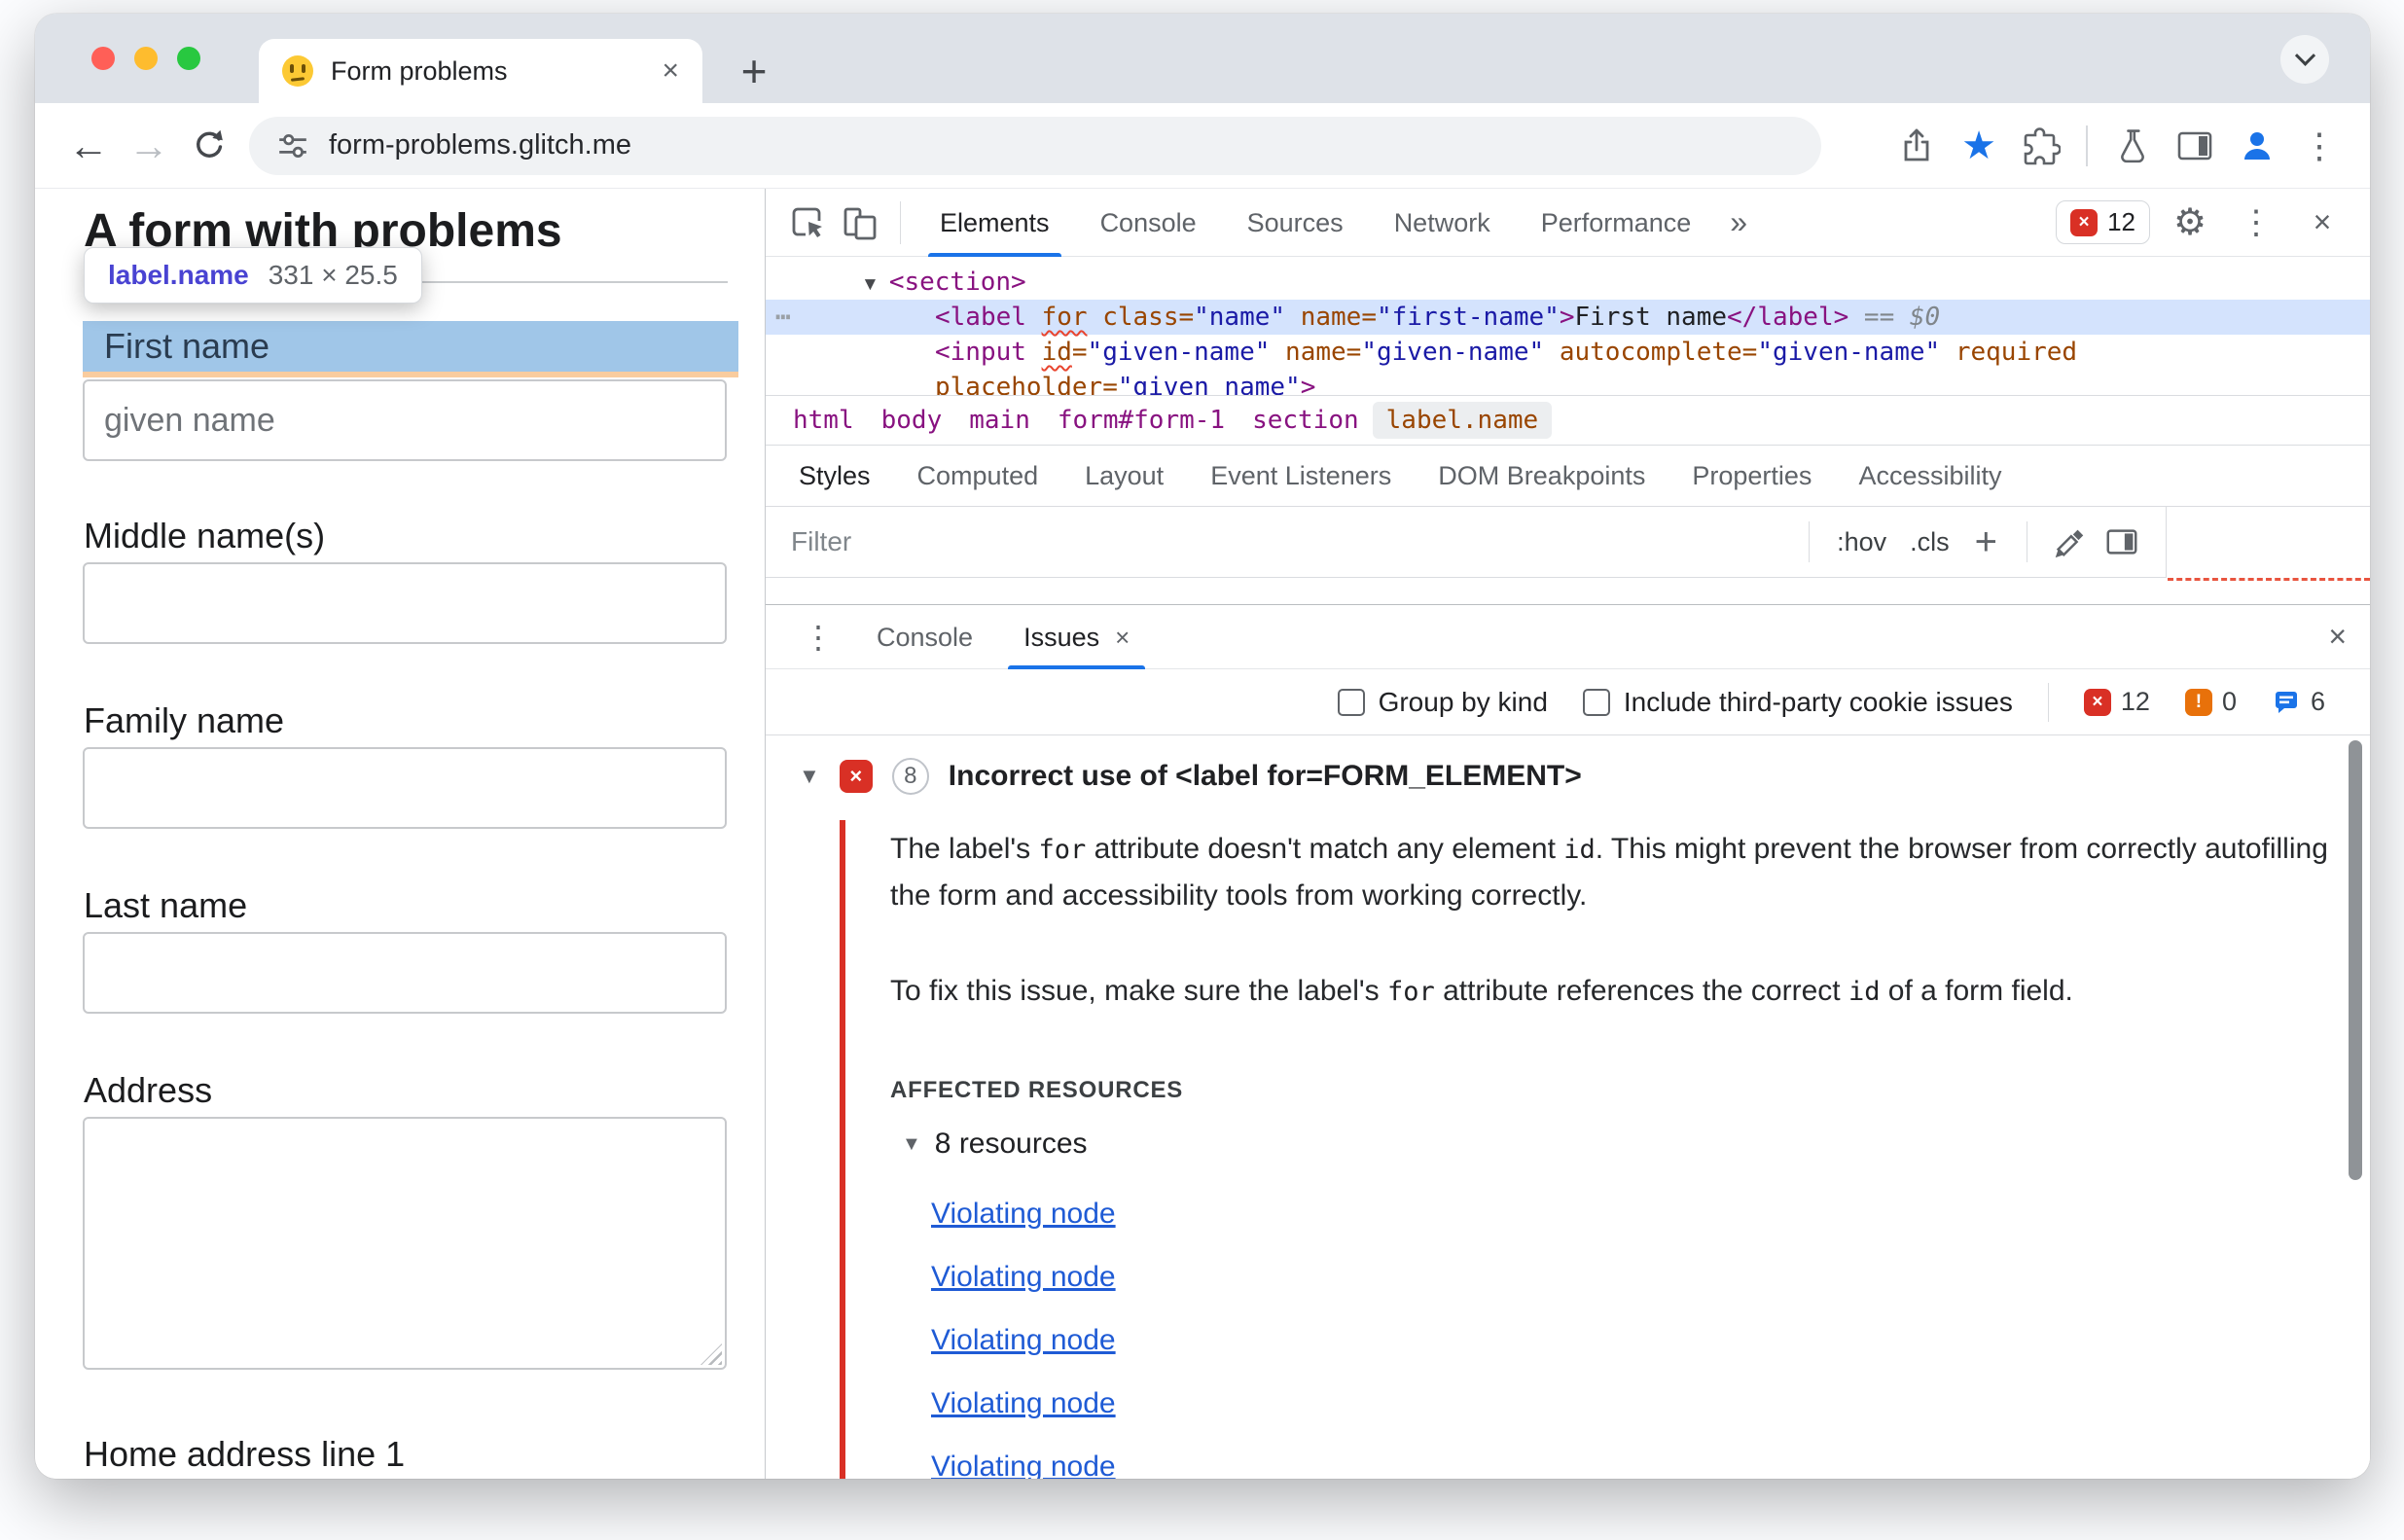  I want to click on new-tab-button: +, so click(754, 71).